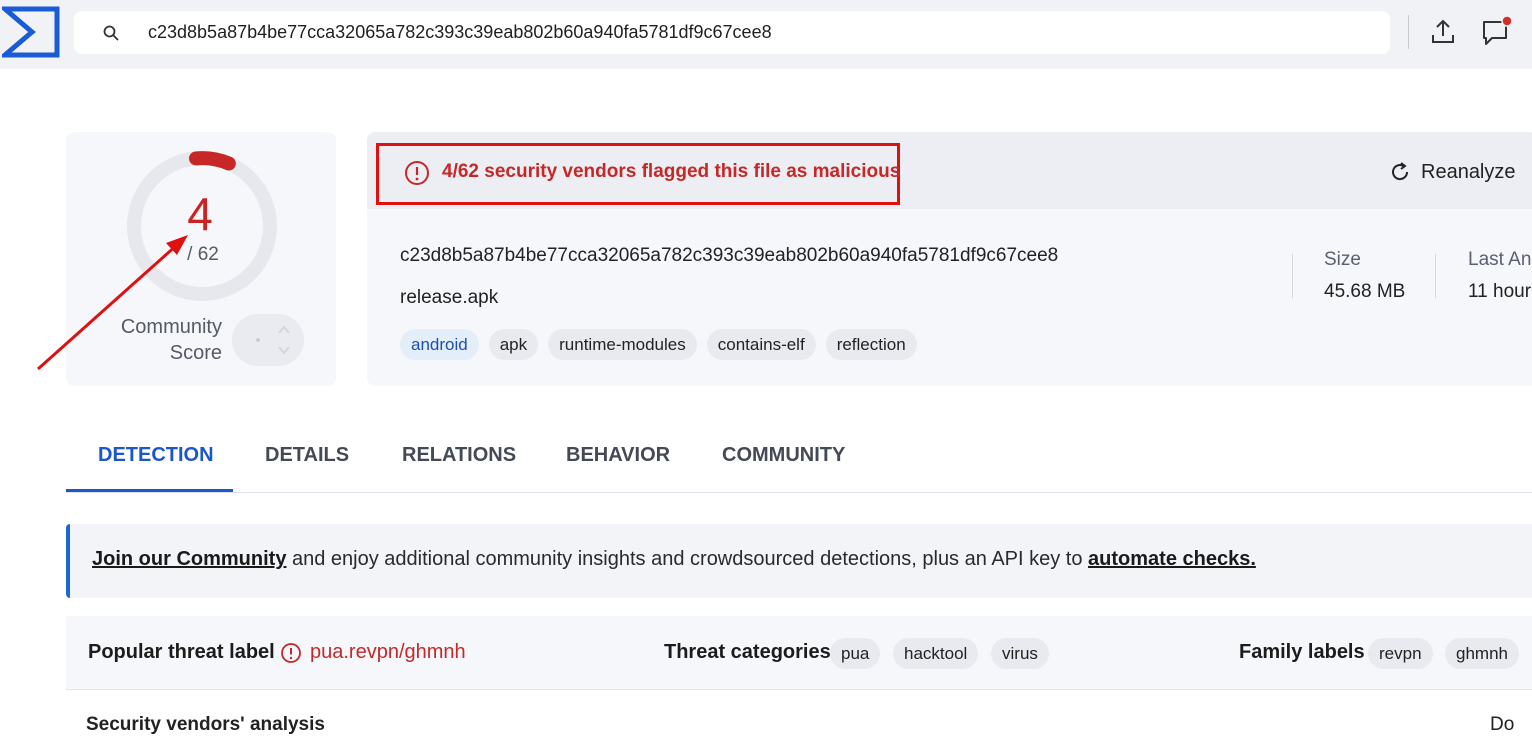 This screenshot has width=1532, height=736. I want to click on bottom-right-text: Do, so click(1502, 724).